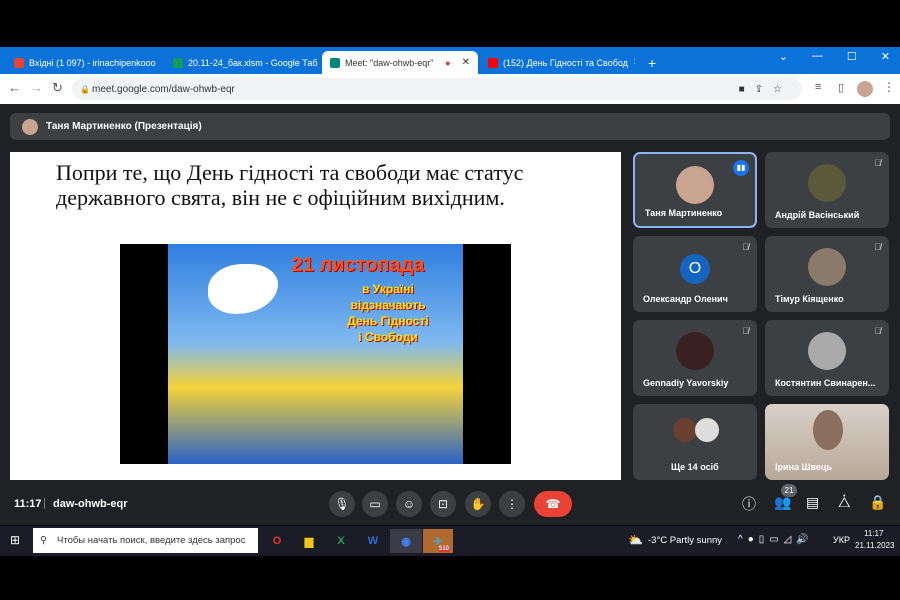 The height and width of the screenshot is (600, 900). Describe the element at coordinates (685, 540) in the screenshot. I see `weather-text: -3°C Partly sunny` at that location.